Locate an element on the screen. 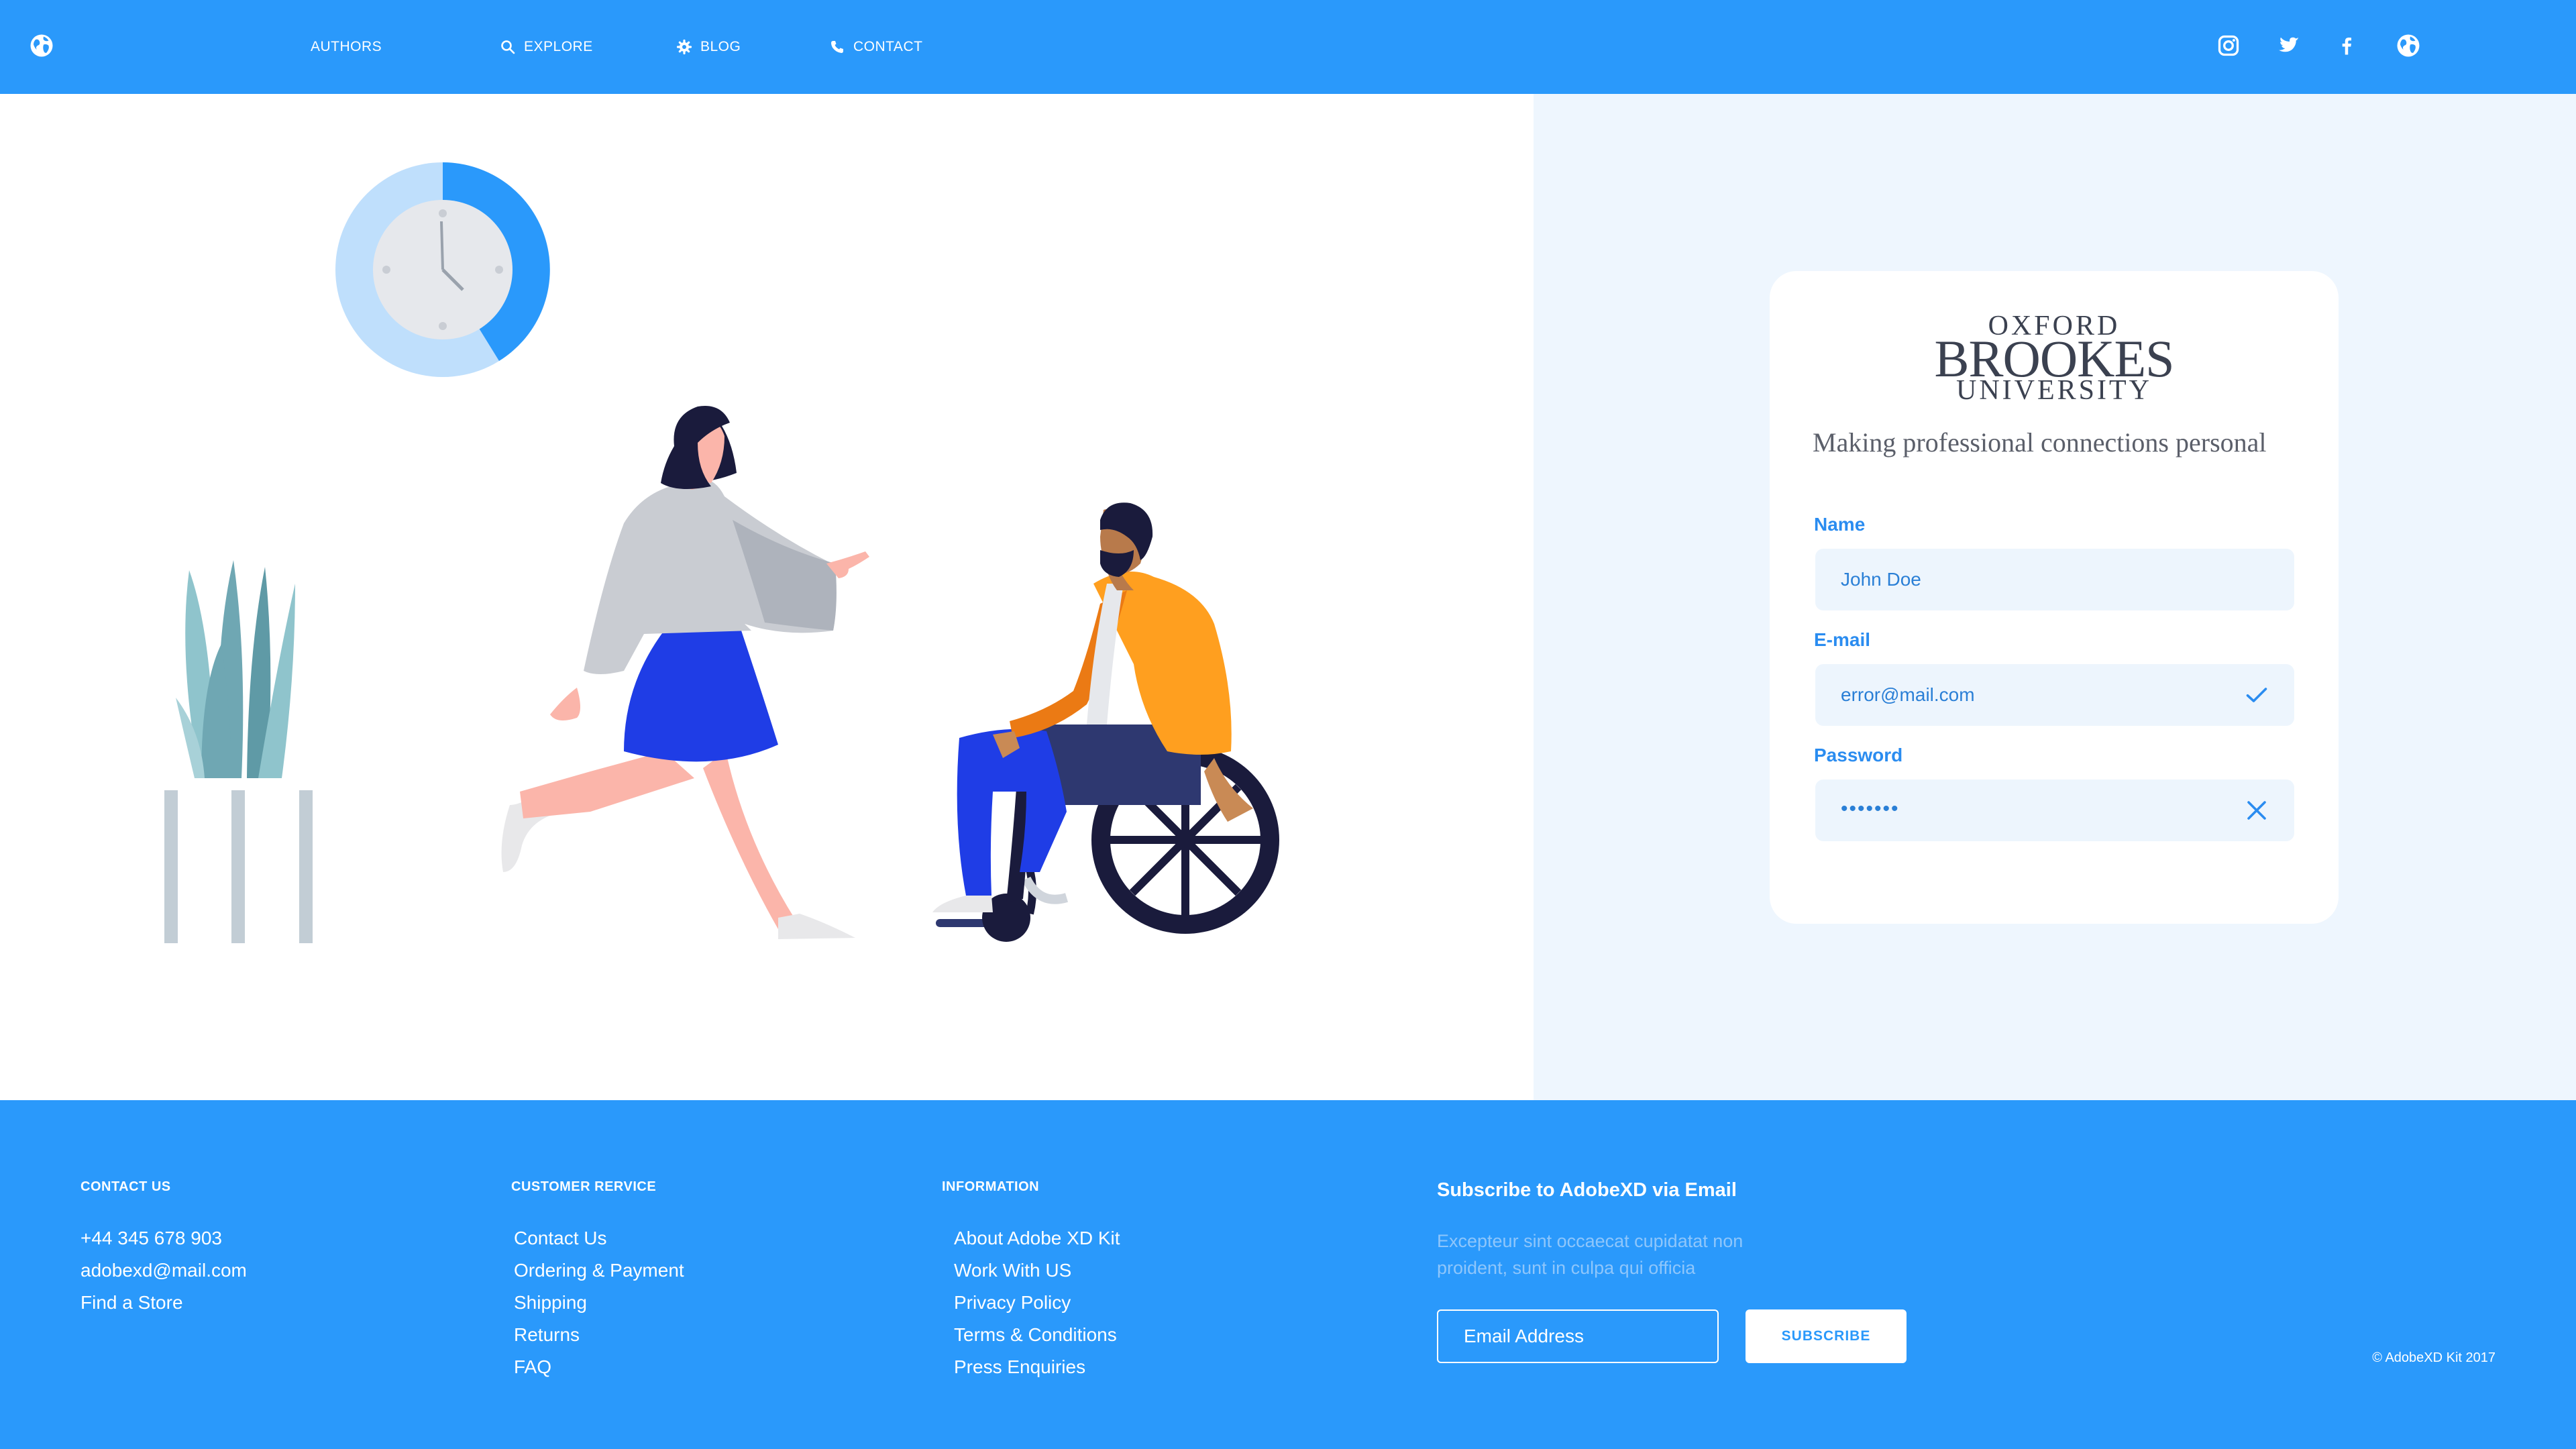  info-link-privacy: Privacy Policy is located at coordinates (1012, 1302).